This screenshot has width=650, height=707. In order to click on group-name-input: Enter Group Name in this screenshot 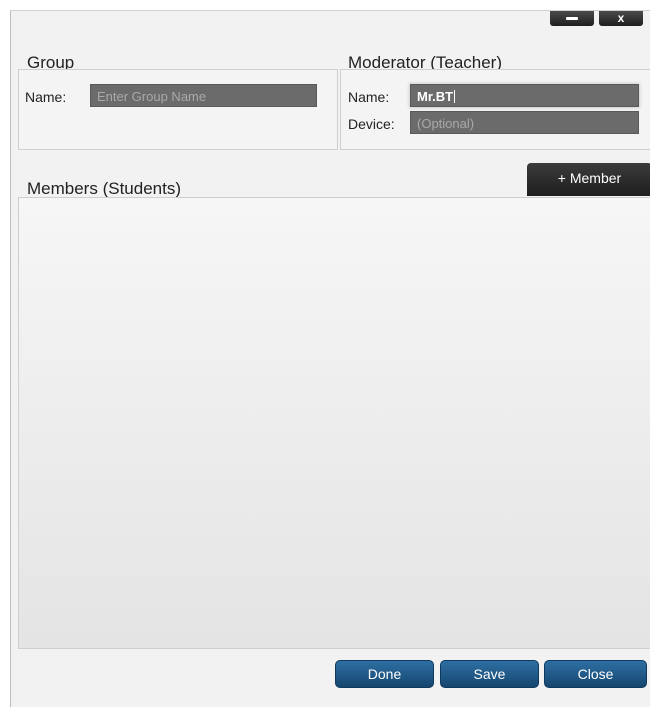, I will do `click(203, 95)`.